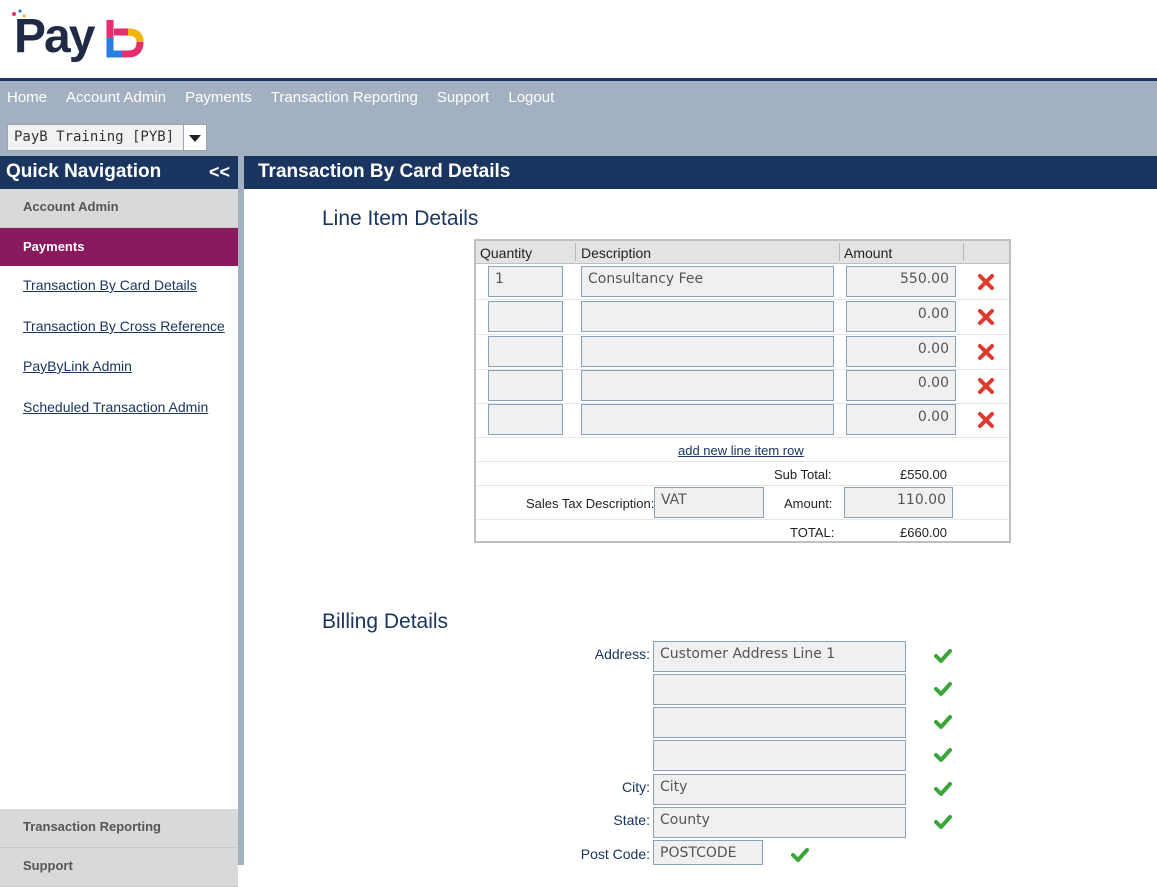  I want to click on nav-support: Support, so click(463, 97).